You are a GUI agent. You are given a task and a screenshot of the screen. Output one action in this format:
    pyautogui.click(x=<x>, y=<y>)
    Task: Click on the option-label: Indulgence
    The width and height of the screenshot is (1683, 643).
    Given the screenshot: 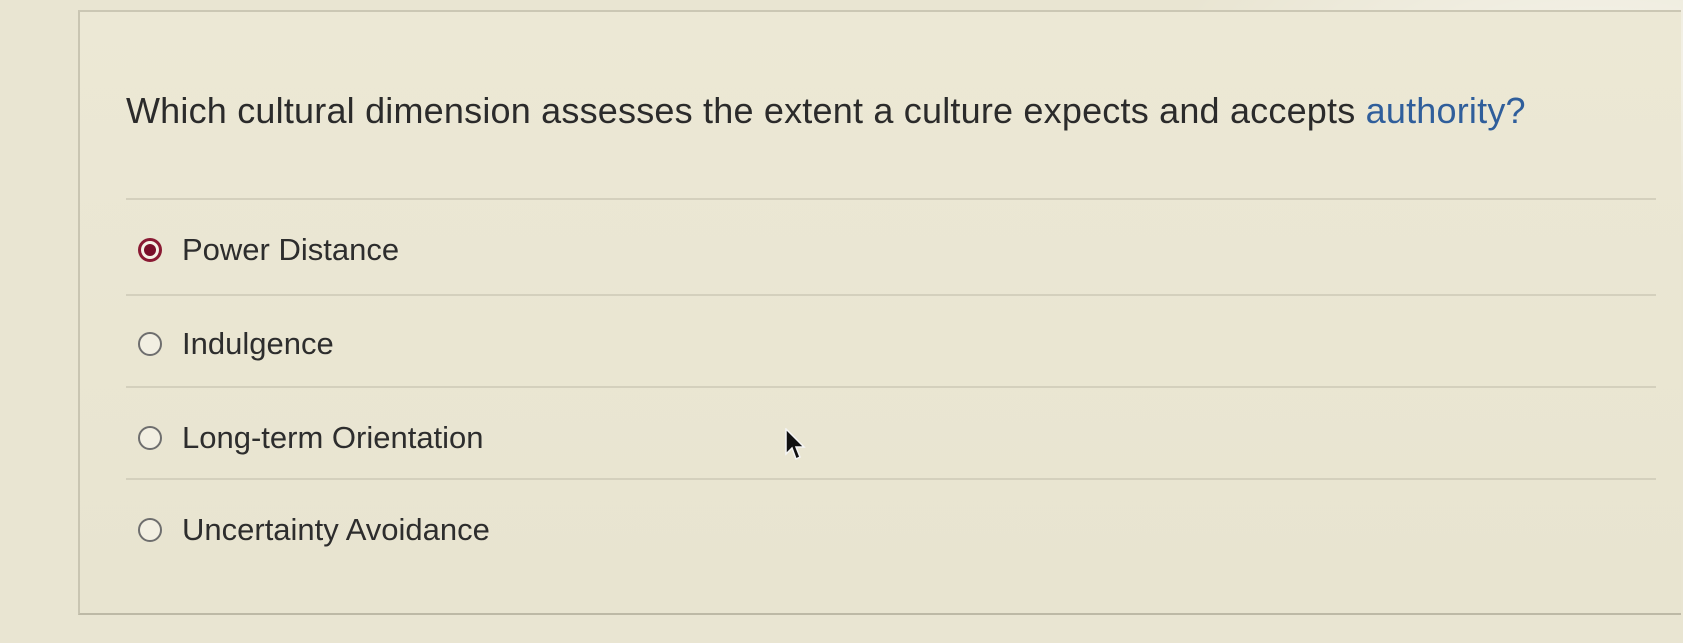 What is the action you would take?
    pyautogui.click(x=258, y=343)
    